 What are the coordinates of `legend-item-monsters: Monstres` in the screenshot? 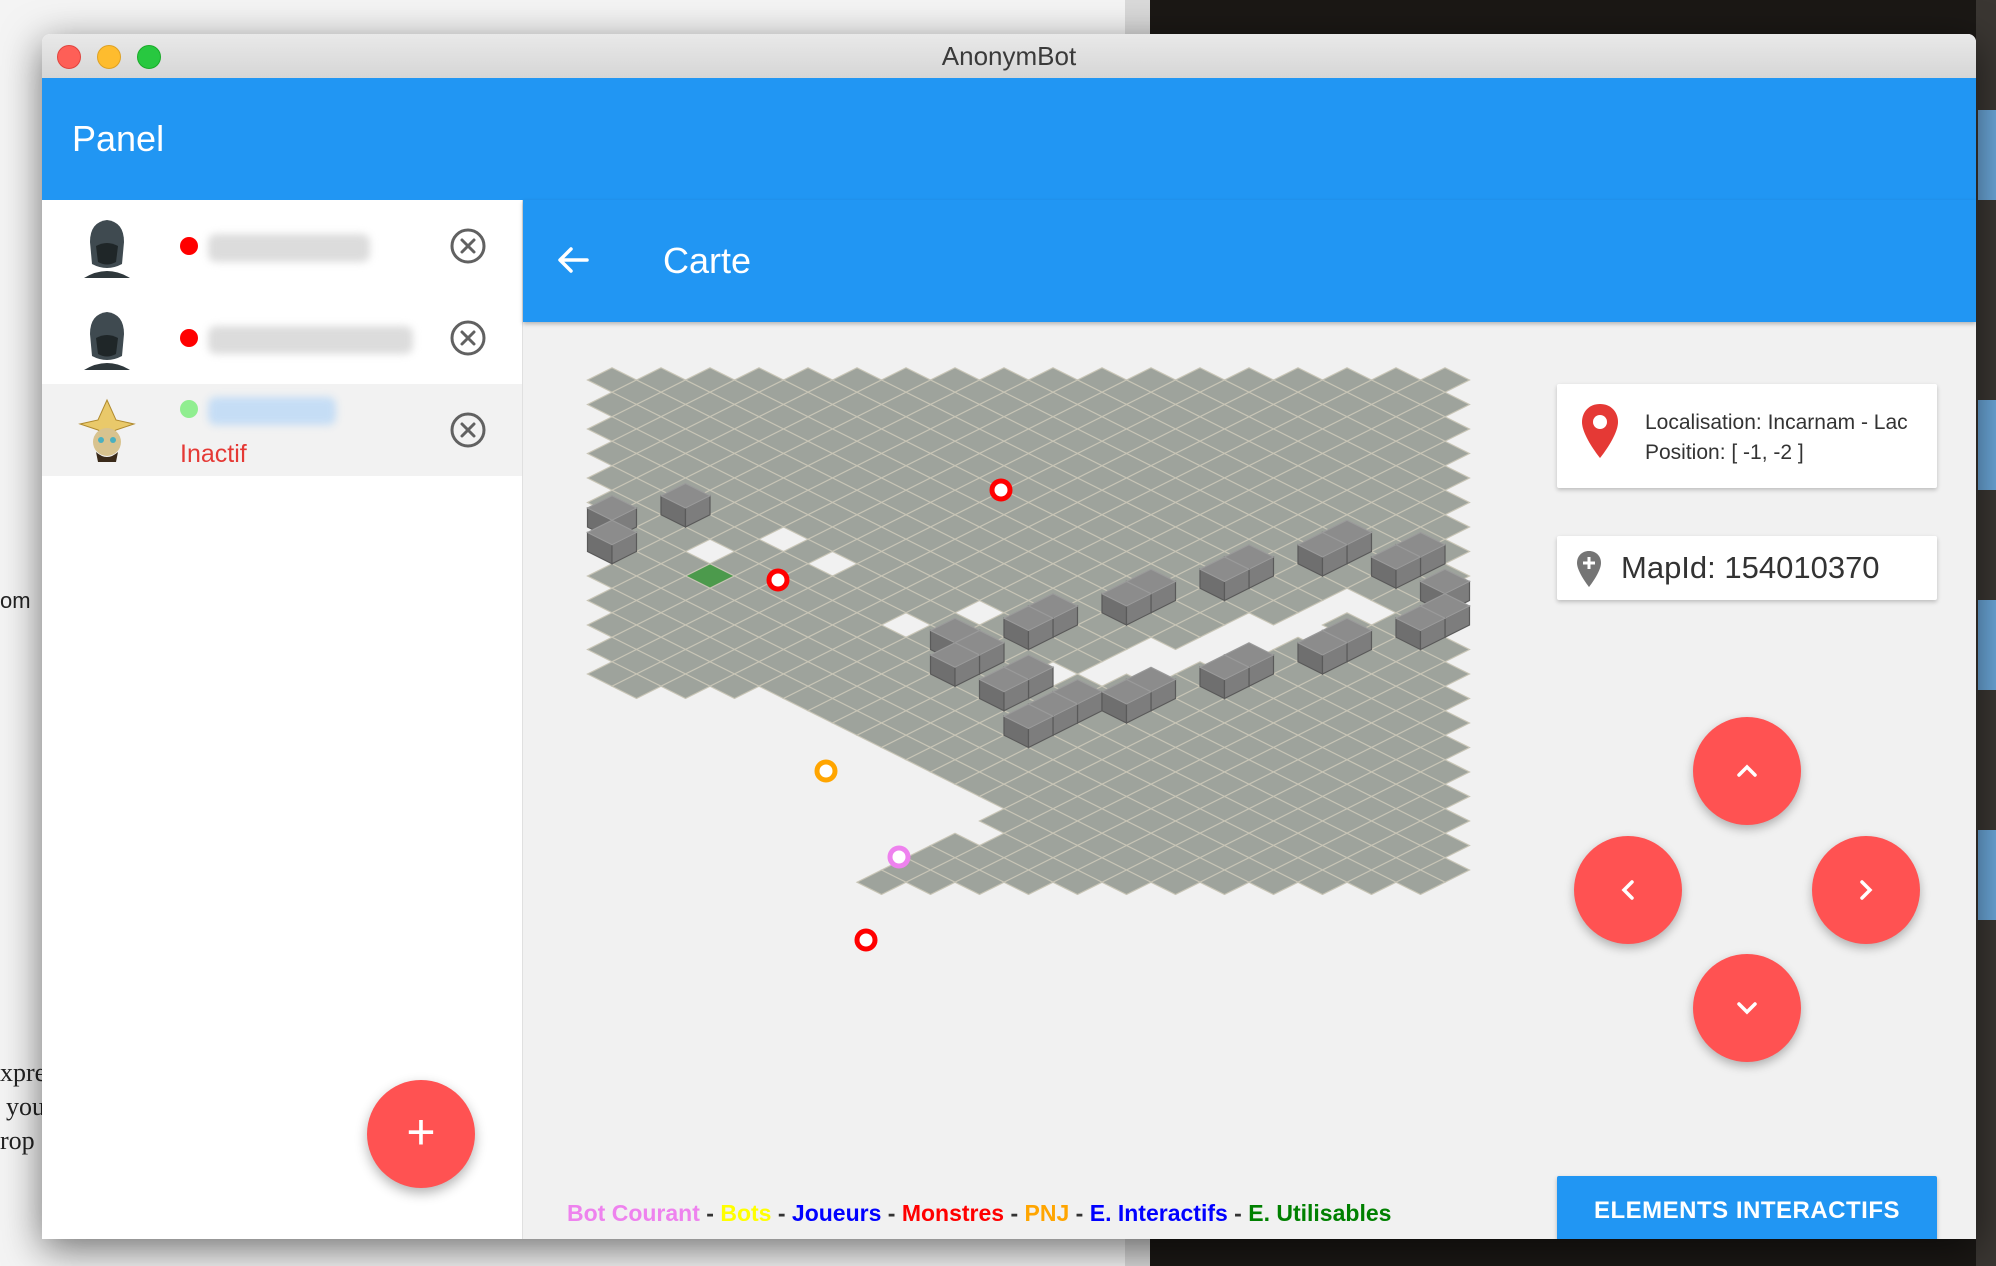 It's located at (953, 1213).